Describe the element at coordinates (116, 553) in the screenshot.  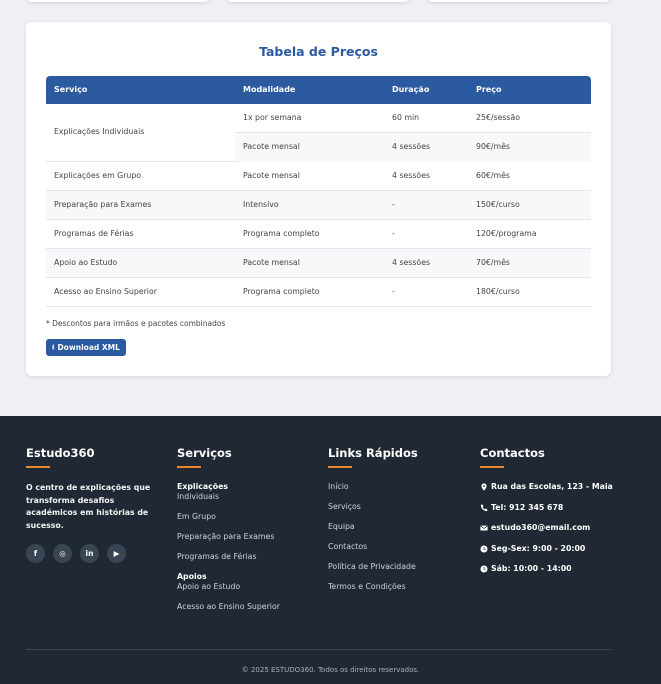
I see `youtube-icon: ▶` at that location.